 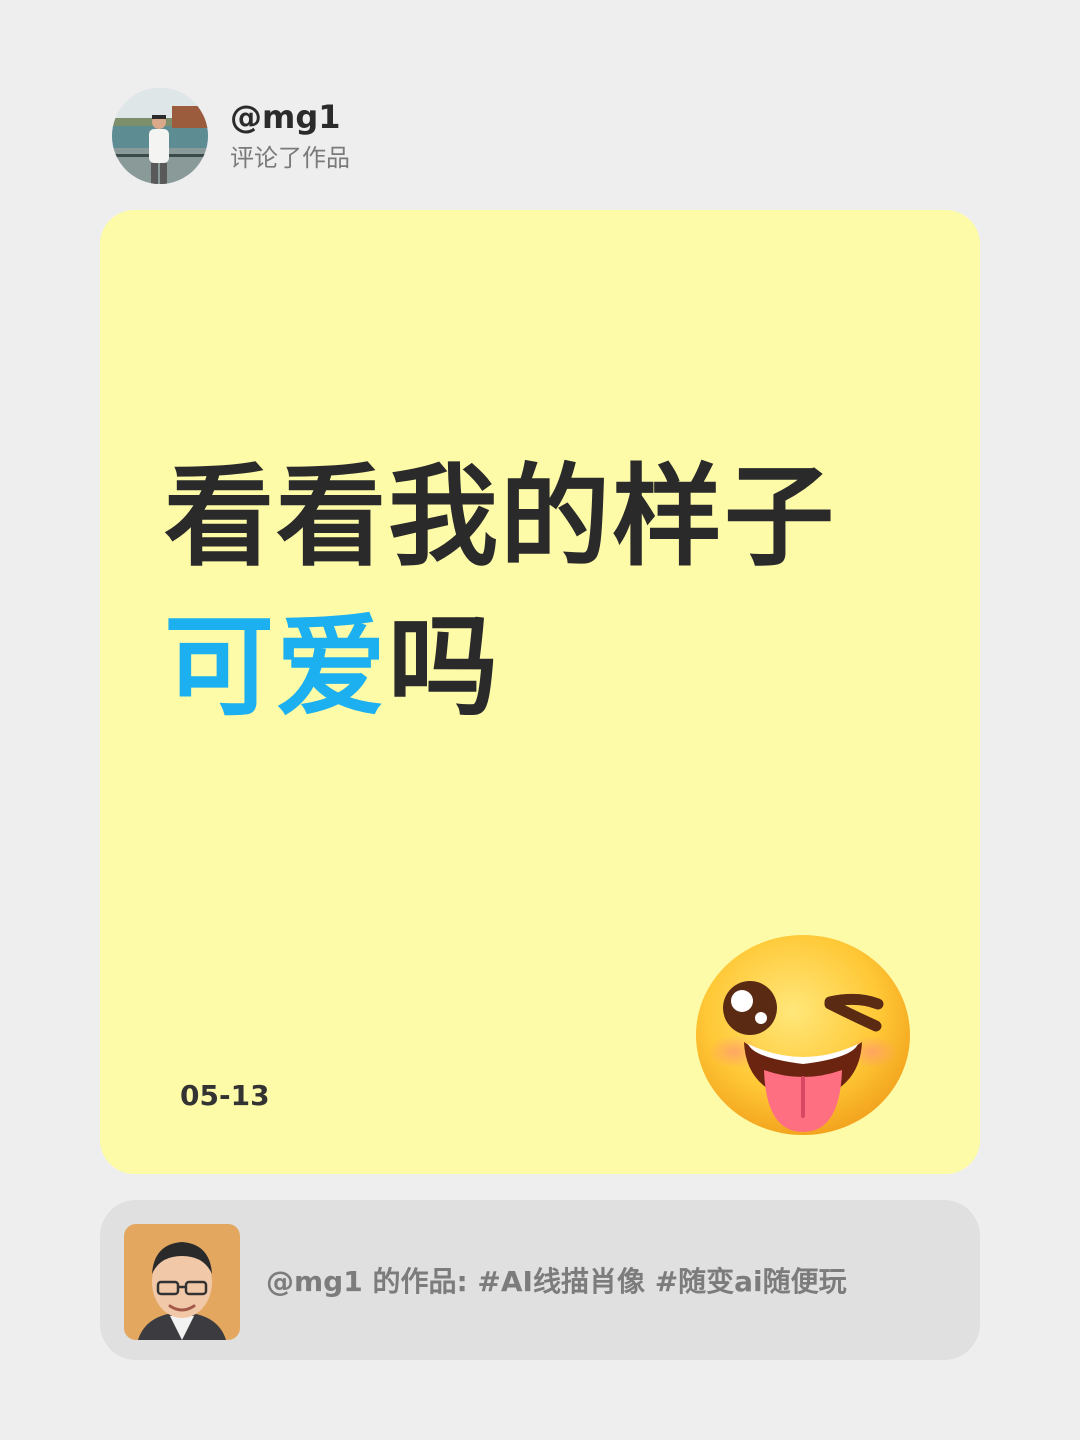 I want to click on work-caption: @mg1 的作品: #AI线描肖像 #随变ai随便玩, so click(x=556, y=1282).